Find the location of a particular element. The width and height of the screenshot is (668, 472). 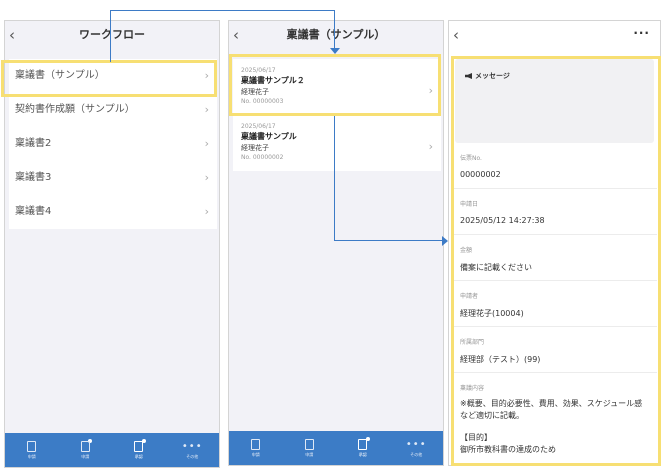

workflow-item: 稟議書（サンプル） › is located at coordinates (113, 76).